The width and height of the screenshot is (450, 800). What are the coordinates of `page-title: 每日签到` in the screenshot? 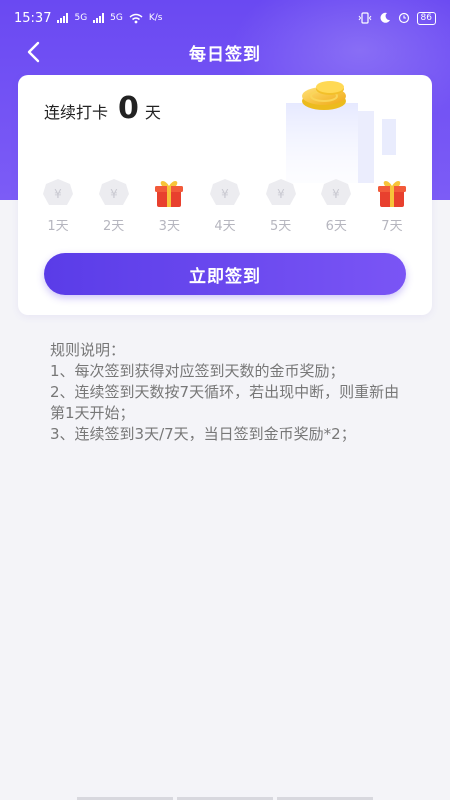 It's located at (225, 54).